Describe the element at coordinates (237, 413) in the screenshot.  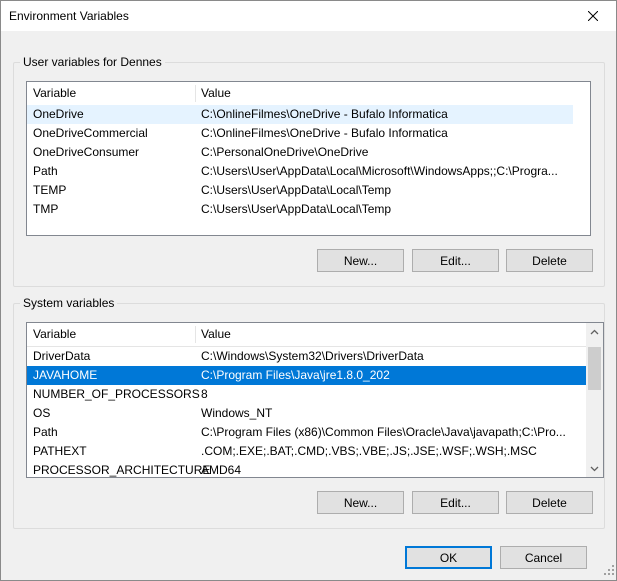
I see `variable-value: Windows_NT` at that location.